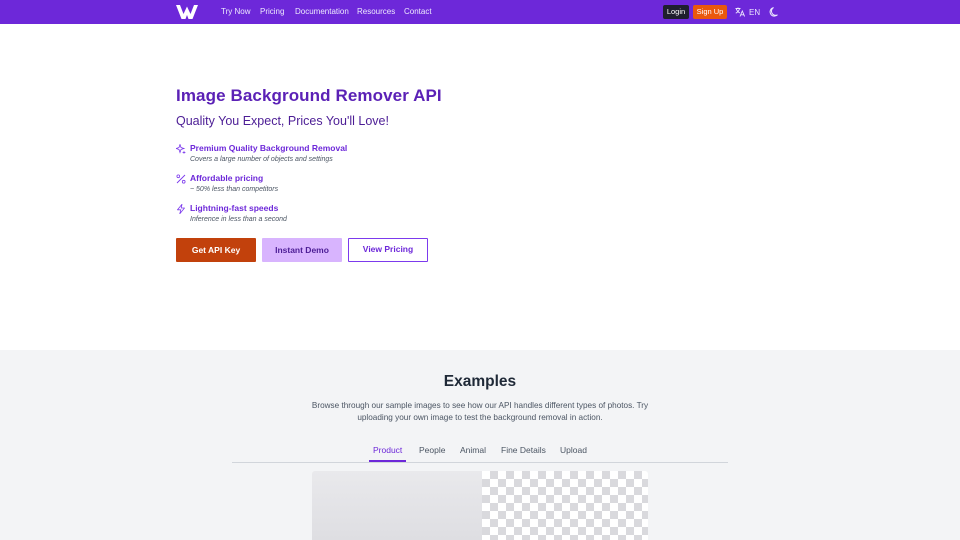 The image size is (960, 540). I want to click on nav-link-pricing: Pricing, so click(272, 12).